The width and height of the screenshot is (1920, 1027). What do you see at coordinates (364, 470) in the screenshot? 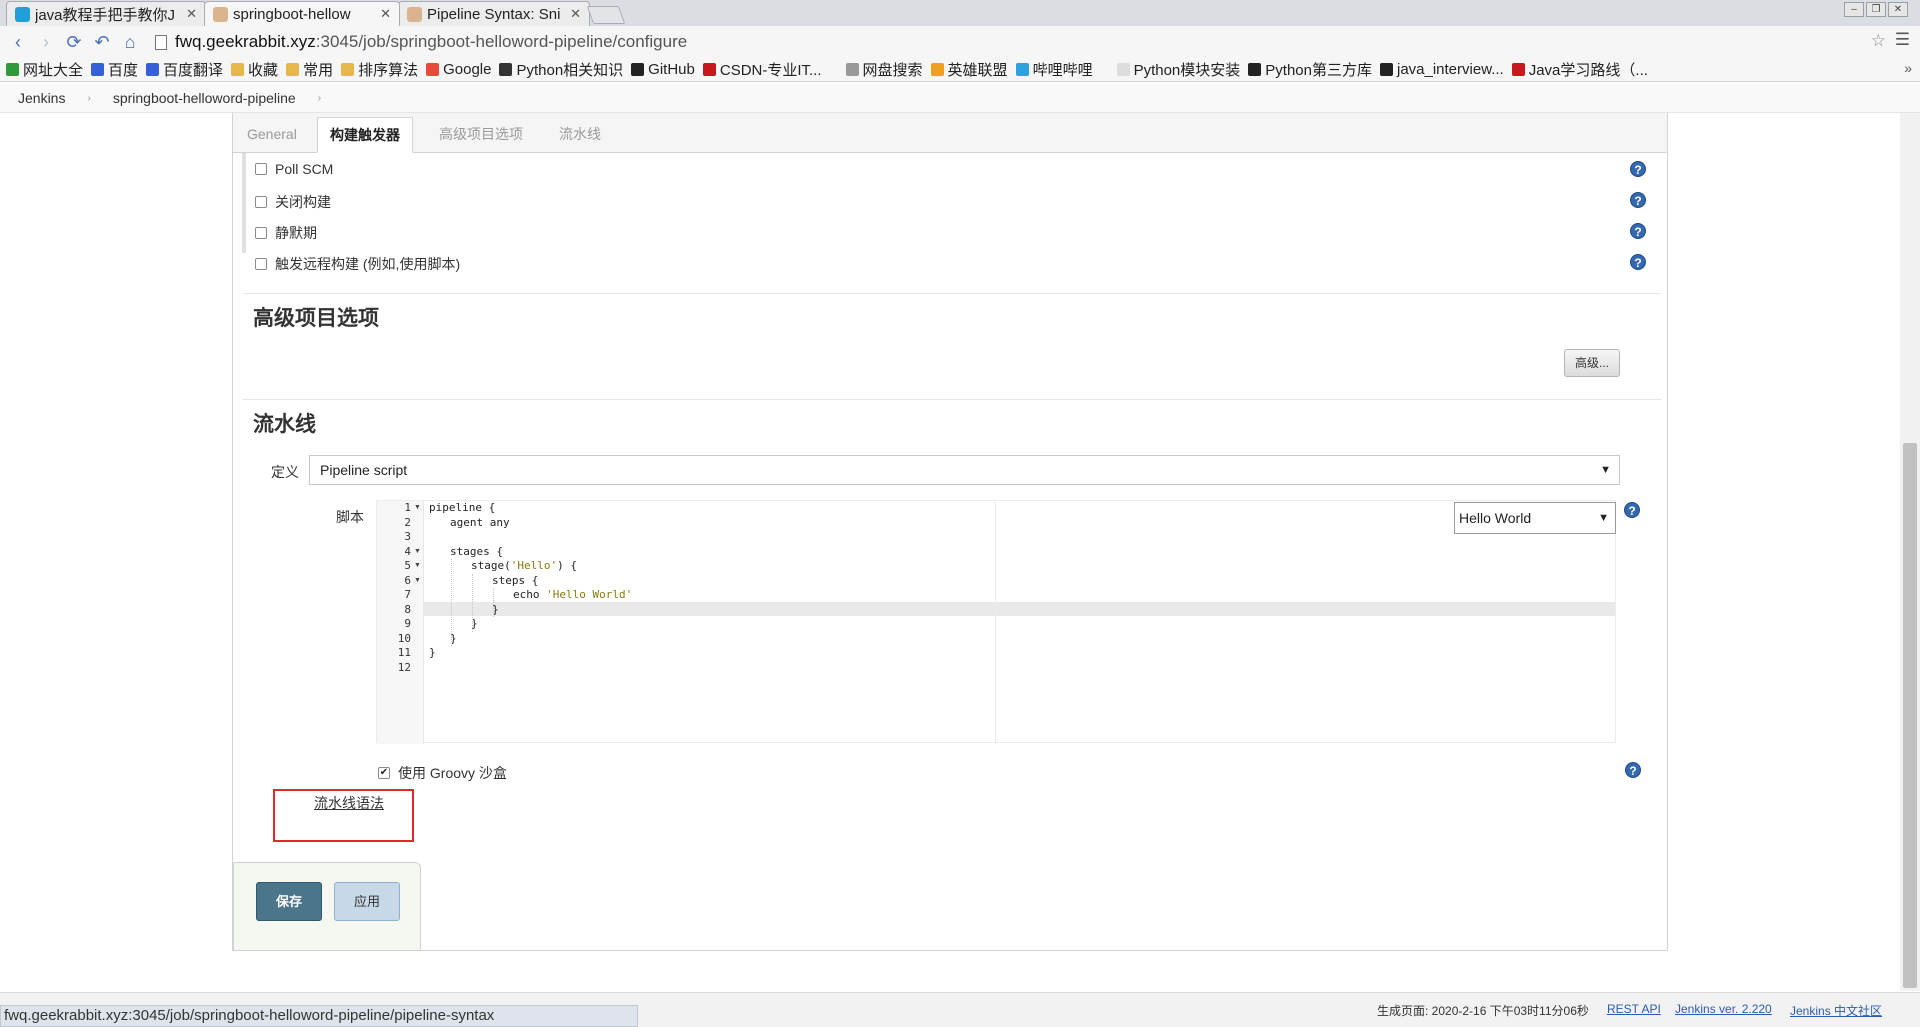
I see `definition-value: Pipeline script` at bounding box center [364, 470].